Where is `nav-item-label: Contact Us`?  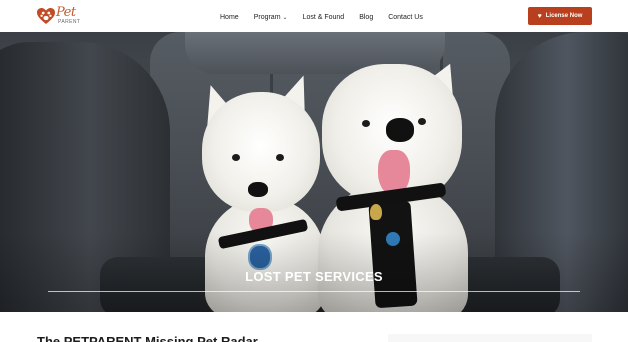
nav-item-label: Contact Us is located at coordinates (405, 17).